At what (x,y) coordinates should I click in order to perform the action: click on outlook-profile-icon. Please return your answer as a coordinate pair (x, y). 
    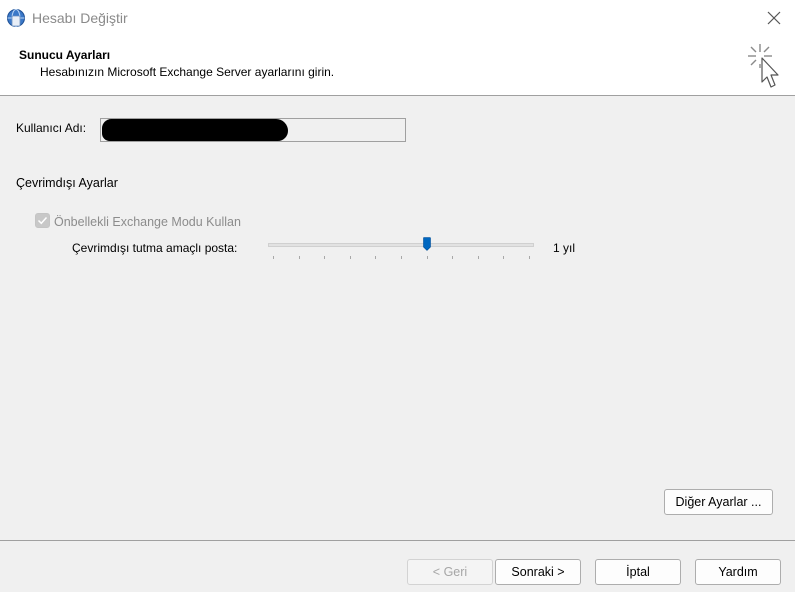
    Looking at the image, I should click on (16, 18).